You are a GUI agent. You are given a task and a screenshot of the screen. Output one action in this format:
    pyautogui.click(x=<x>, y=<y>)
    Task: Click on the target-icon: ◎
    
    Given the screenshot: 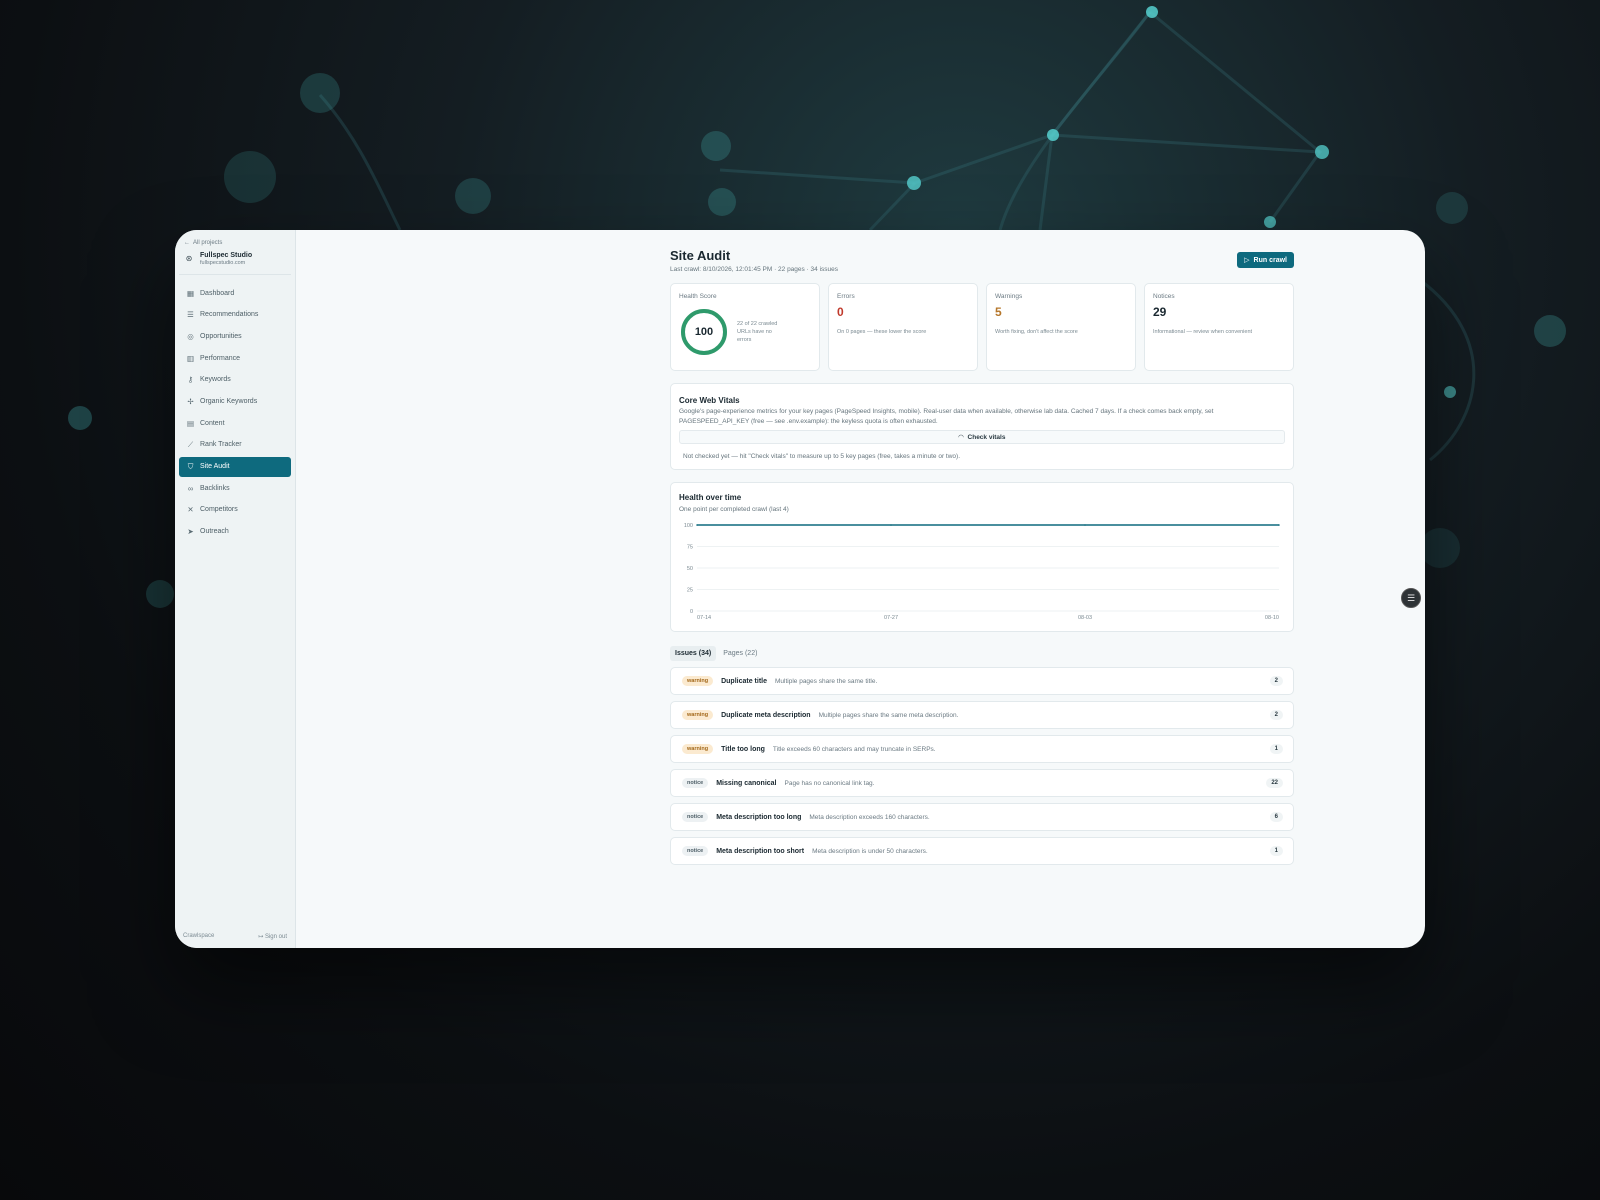 What is the action you would take?
    pyautogui.click(x=190, y=336)
    